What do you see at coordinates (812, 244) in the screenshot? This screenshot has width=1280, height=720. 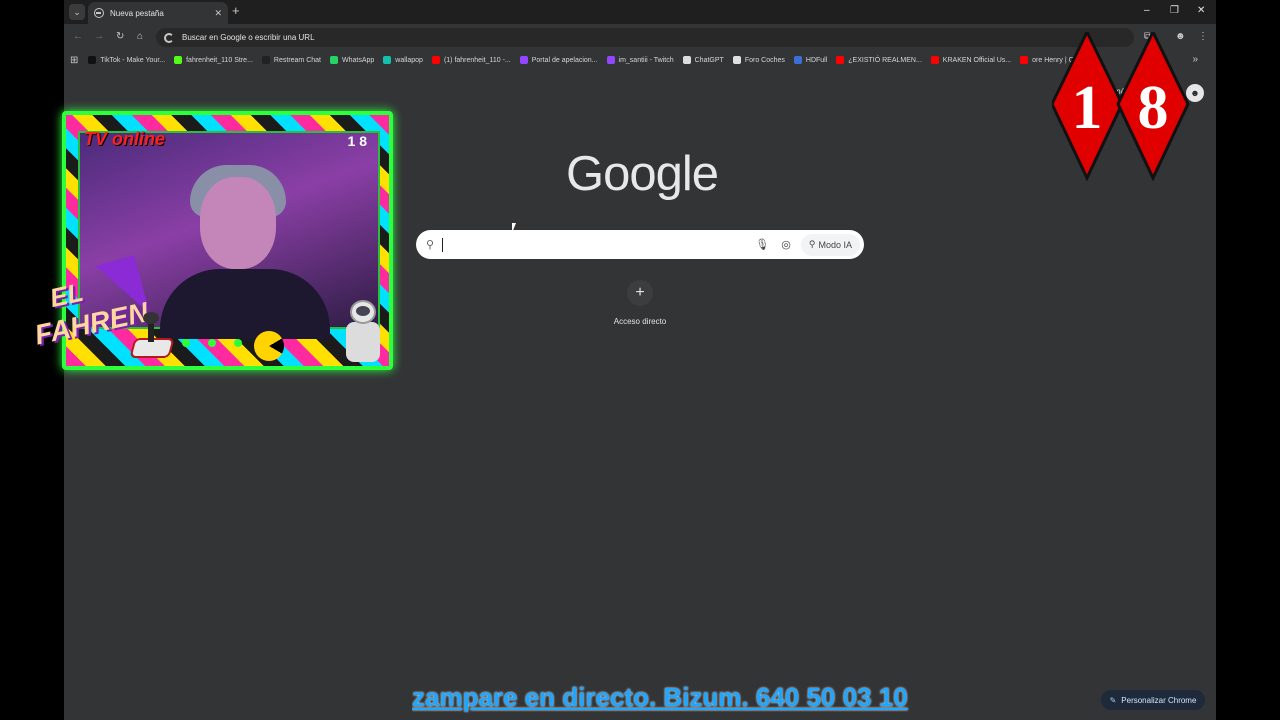 I see `ai-mode-icon: ⚲` at bounding box center [812, 244].